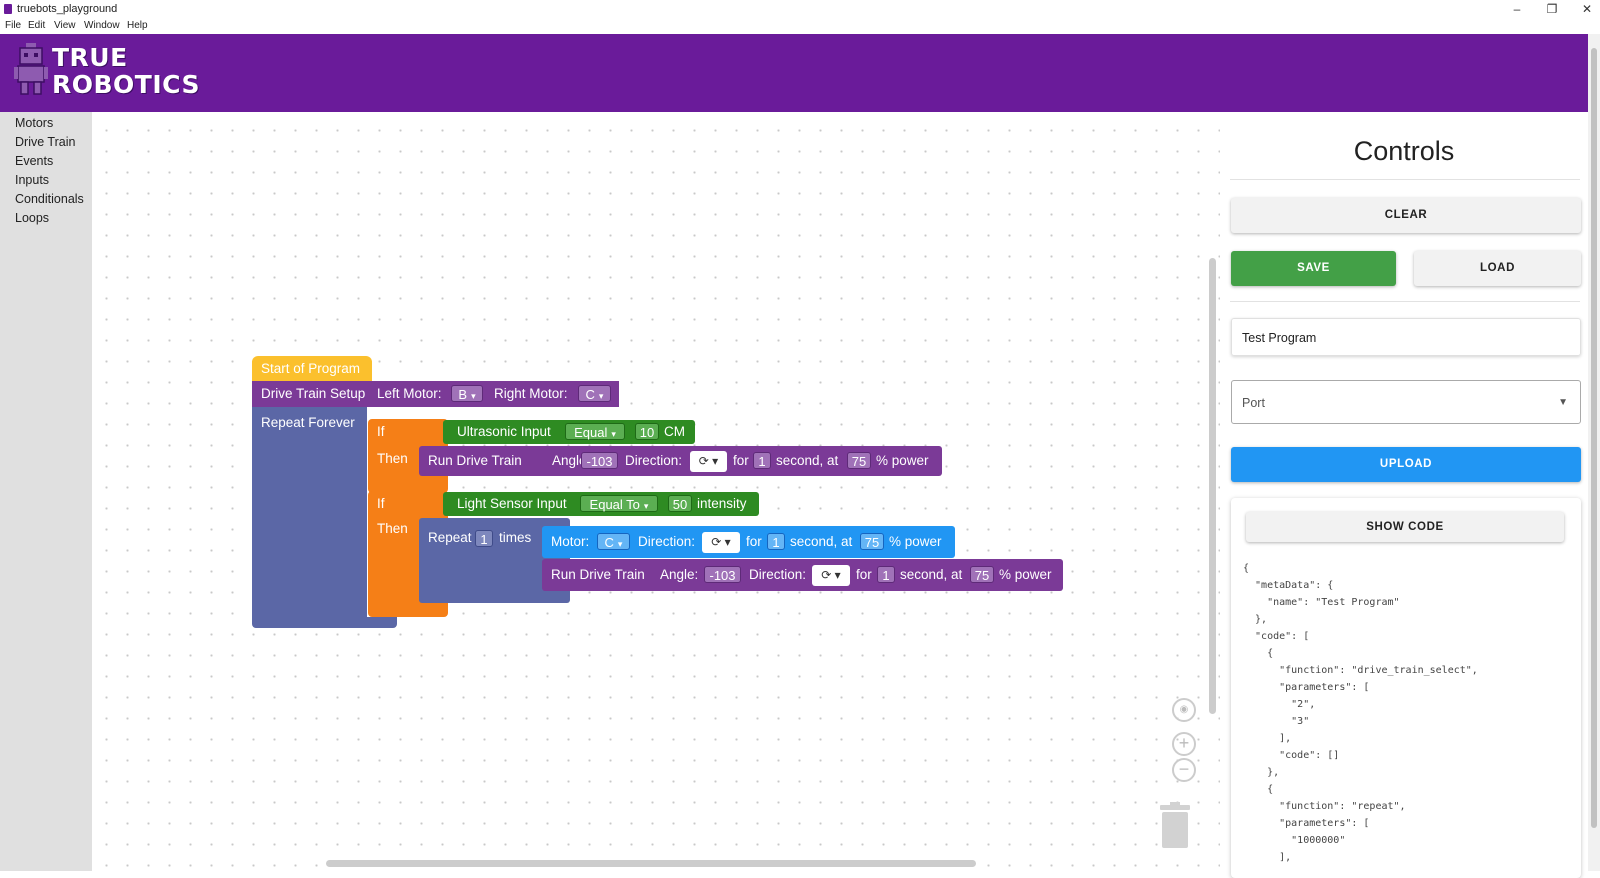 This screenshot has width=1600, height=878. What do you see at coordinates (450, 537) in the screenshot?
I see `repeat-label: Repeat` at bounding box center [450, 537].